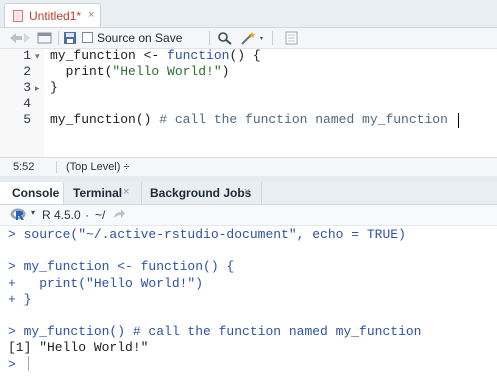 This screenshot has width=497, height=385. Describe the element at coordinates (225, 38) in the screenshot. I see `search-icon` at that location.